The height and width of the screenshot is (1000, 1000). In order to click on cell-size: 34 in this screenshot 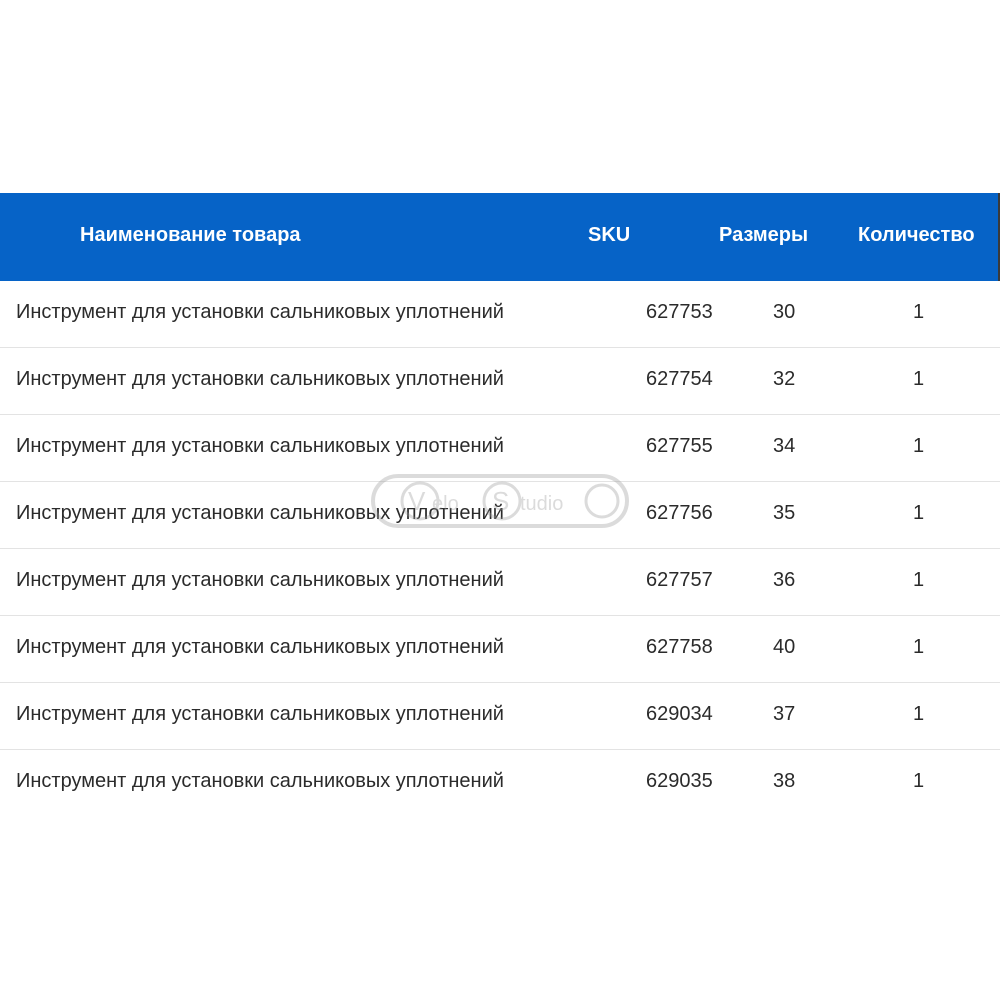, I will do `click(784, 446)`.